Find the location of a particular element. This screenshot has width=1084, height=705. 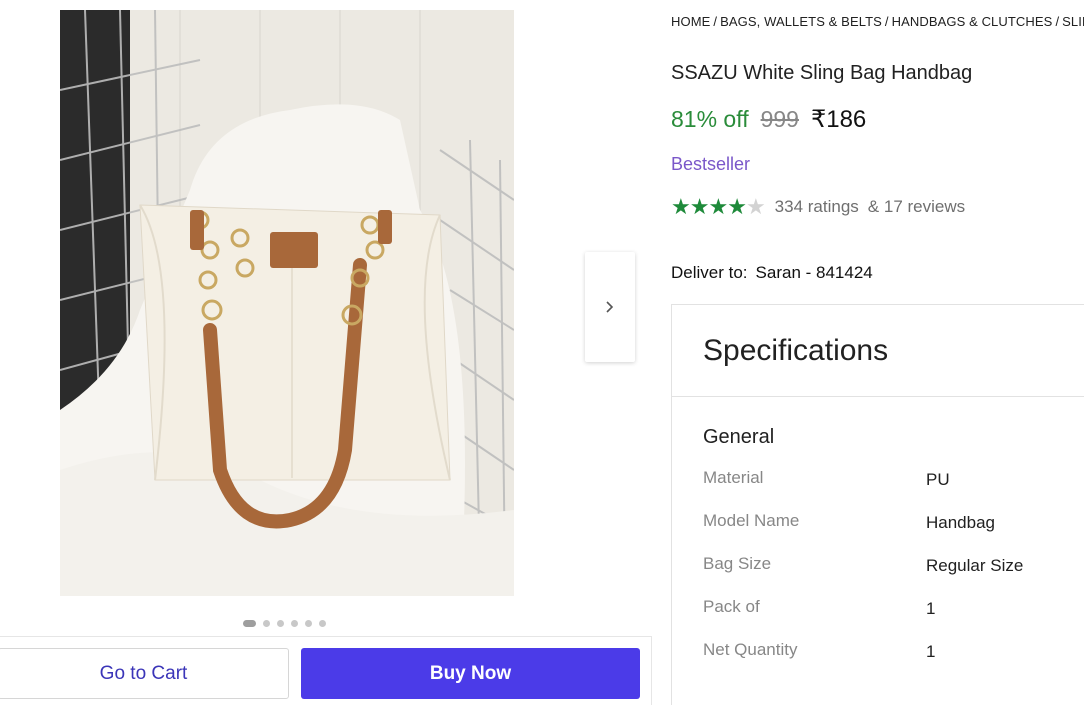

reviews-count: & 17 reviews is located at coordinates (916, 207).